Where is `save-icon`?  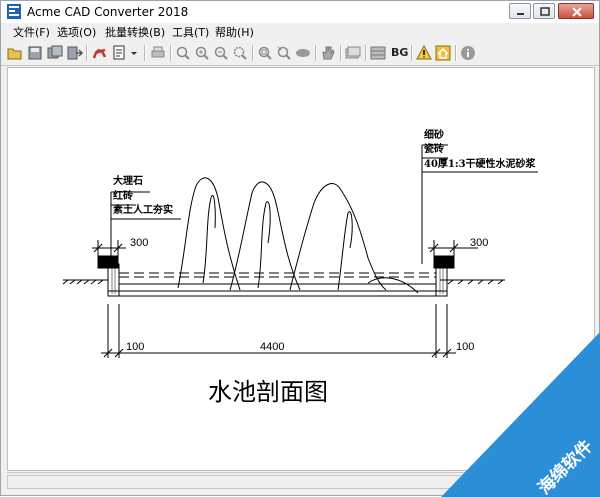
save-icon is located at coordinates (35, 53).